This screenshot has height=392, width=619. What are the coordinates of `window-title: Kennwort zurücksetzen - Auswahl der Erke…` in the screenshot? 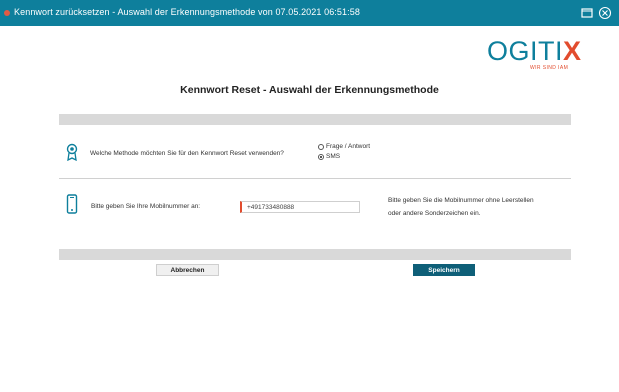 It's located at (187, 12).